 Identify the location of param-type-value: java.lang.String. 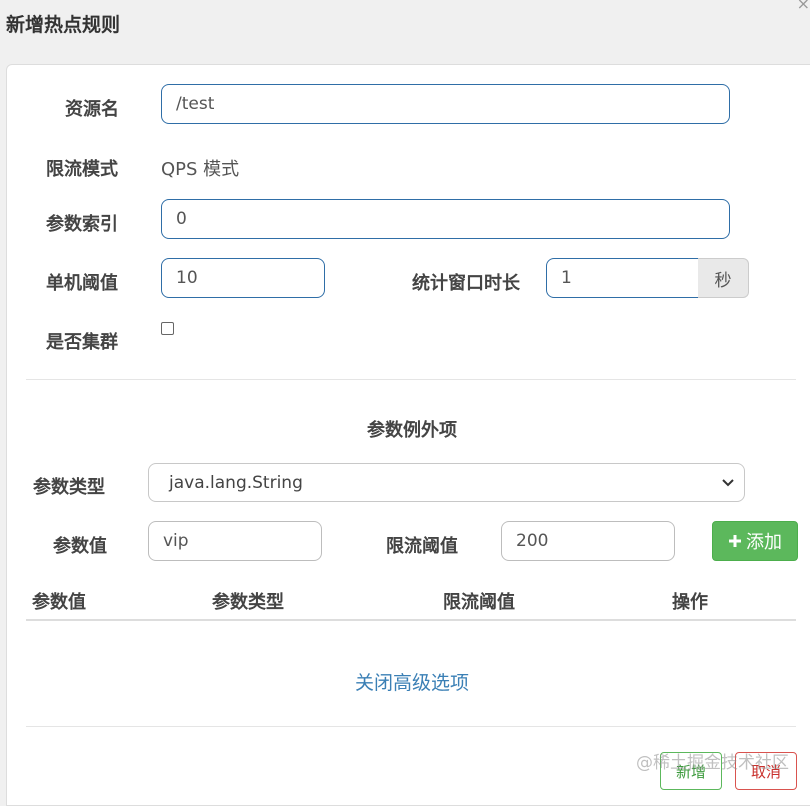
(236, 482).